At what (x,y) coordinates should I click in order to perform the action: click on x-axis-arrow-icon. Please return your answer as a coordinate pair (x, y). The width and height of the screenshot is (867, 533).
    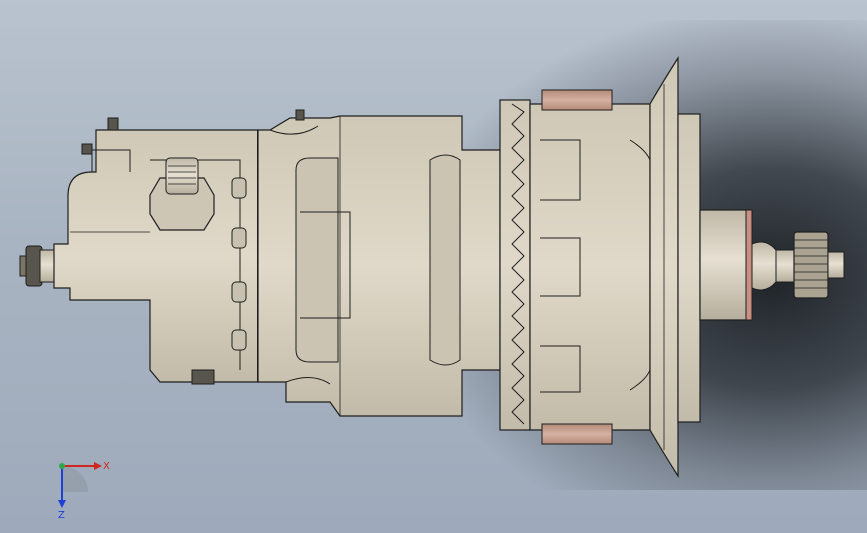
    Looking at the image, I should click on (98, 466).